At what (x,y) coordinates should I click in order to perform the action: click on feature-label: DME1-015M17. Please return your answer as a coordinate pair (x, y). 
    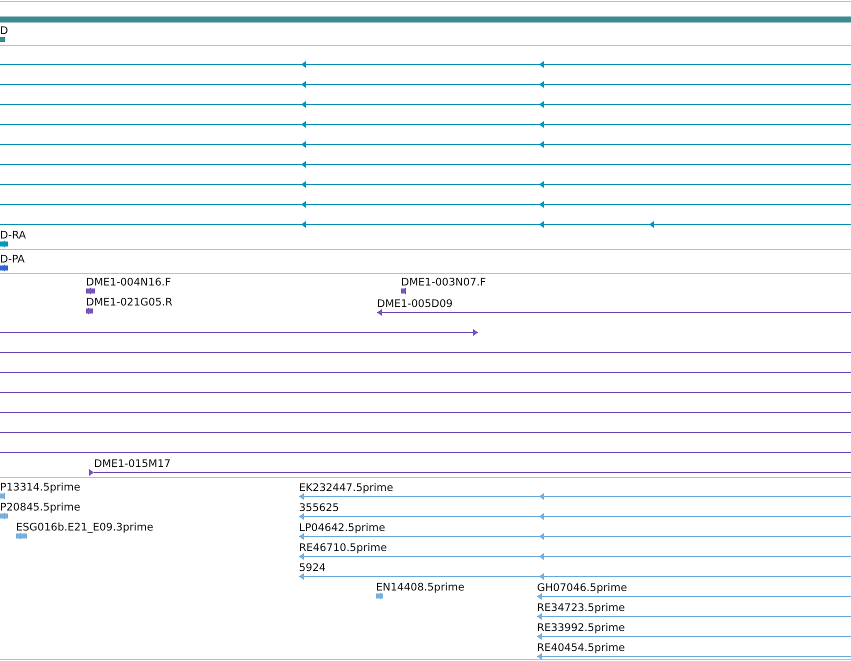
    Looking at the image, I should click on (132, 464).